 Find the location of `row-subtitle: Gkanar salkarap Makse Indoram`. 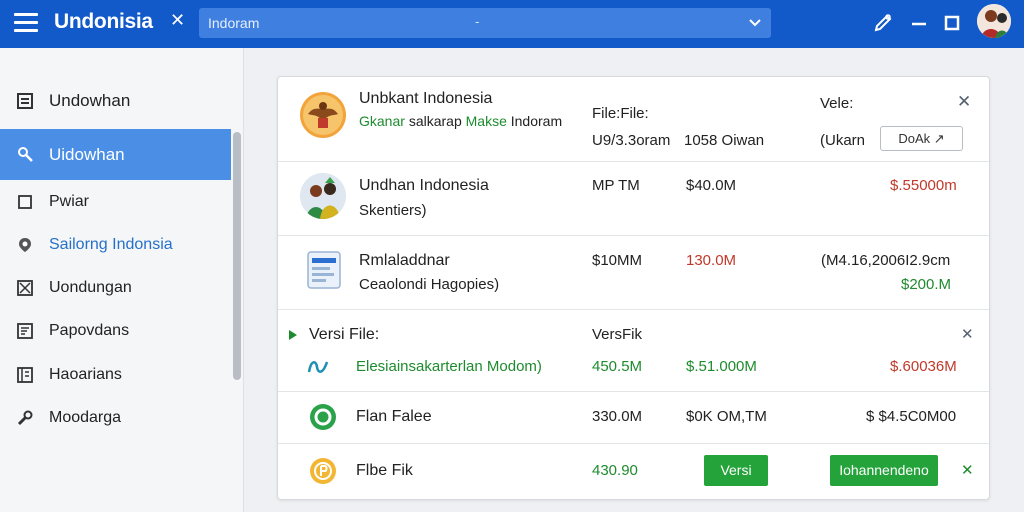

row-subtitle: Gkanar salkarap Makse Indoram is located at coordinates (461, 121).